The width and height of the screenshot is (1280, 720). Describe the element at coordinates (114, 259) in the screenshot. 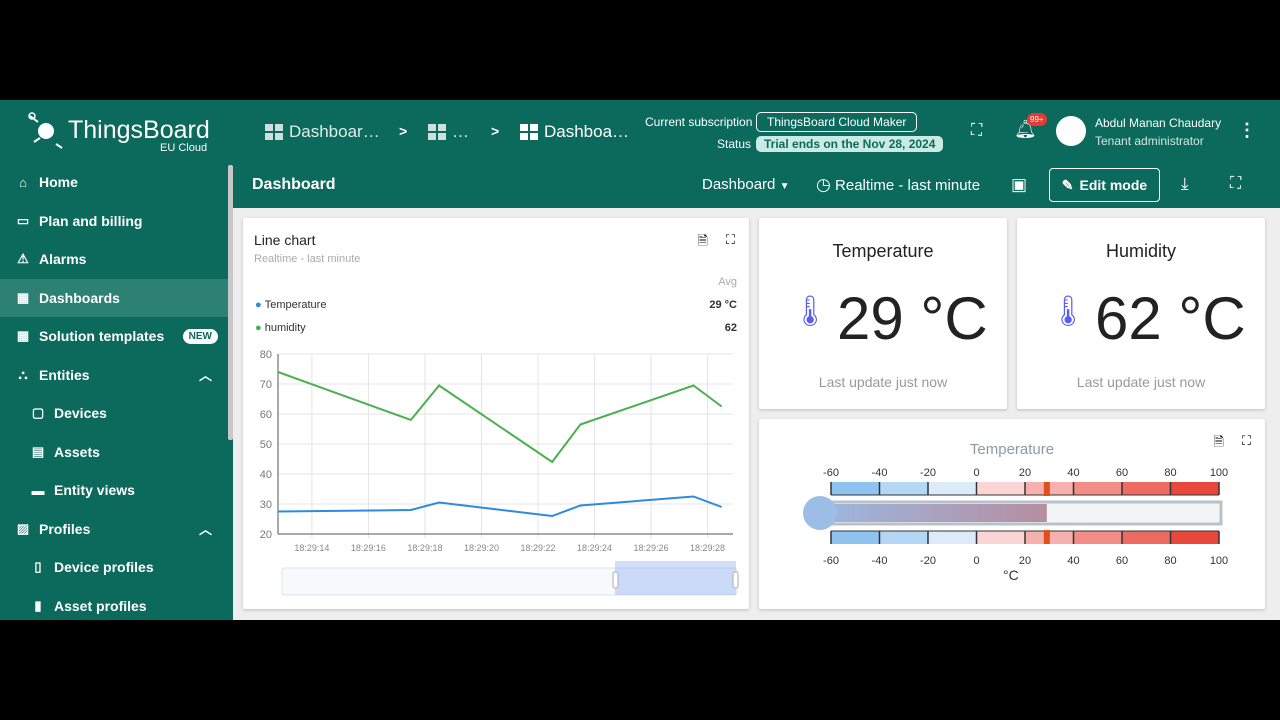

I see `sidebar-item-alarms: ⚠ Alarms` at that location.